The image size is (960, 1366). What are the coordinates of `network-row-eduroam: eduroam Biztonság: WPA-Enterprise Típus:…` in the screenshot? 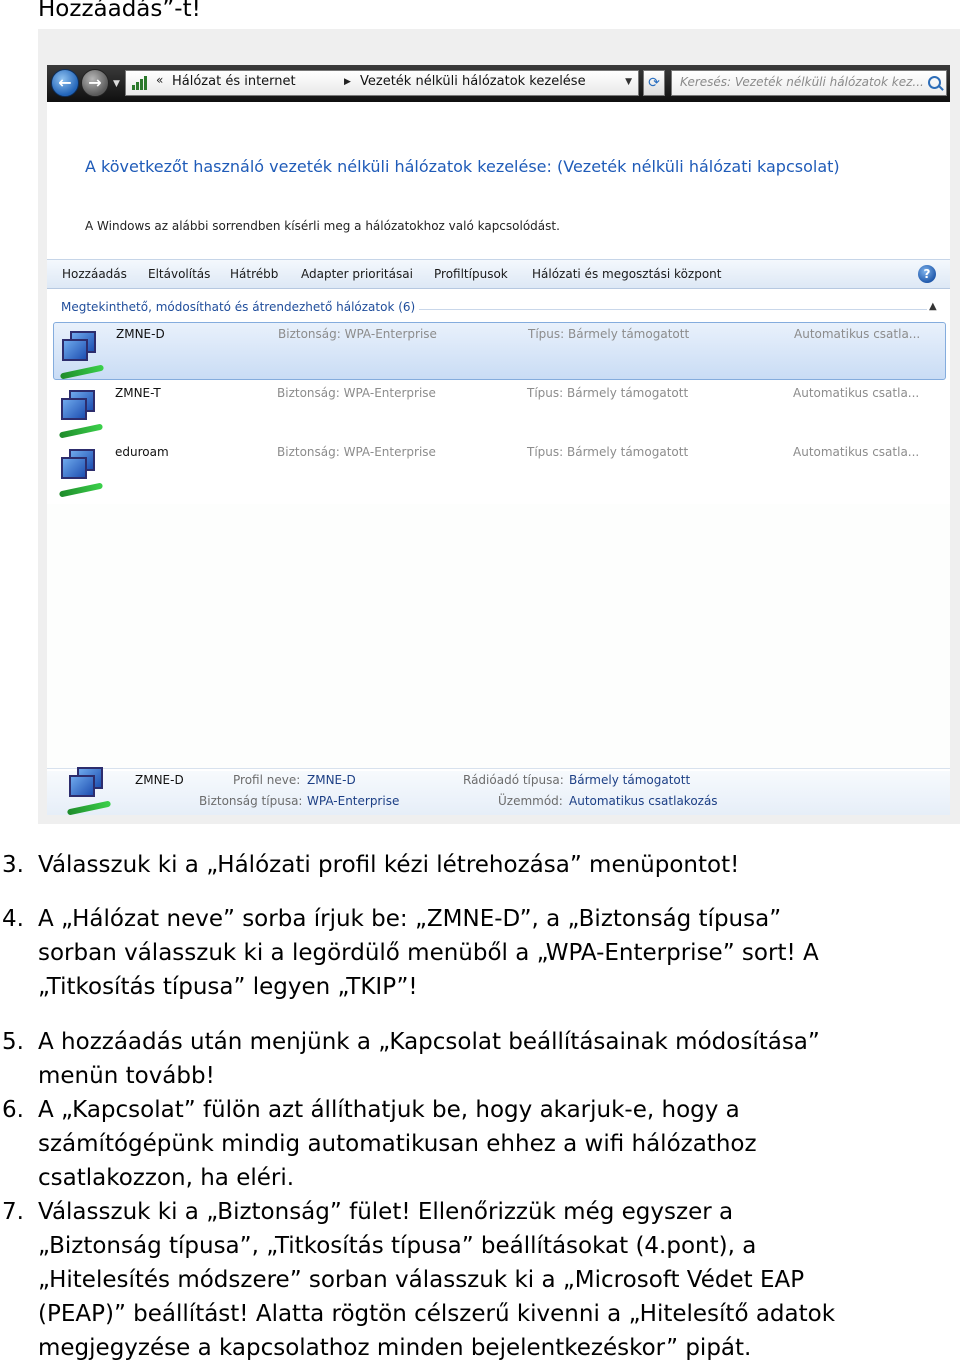 It's located at (499, 470).